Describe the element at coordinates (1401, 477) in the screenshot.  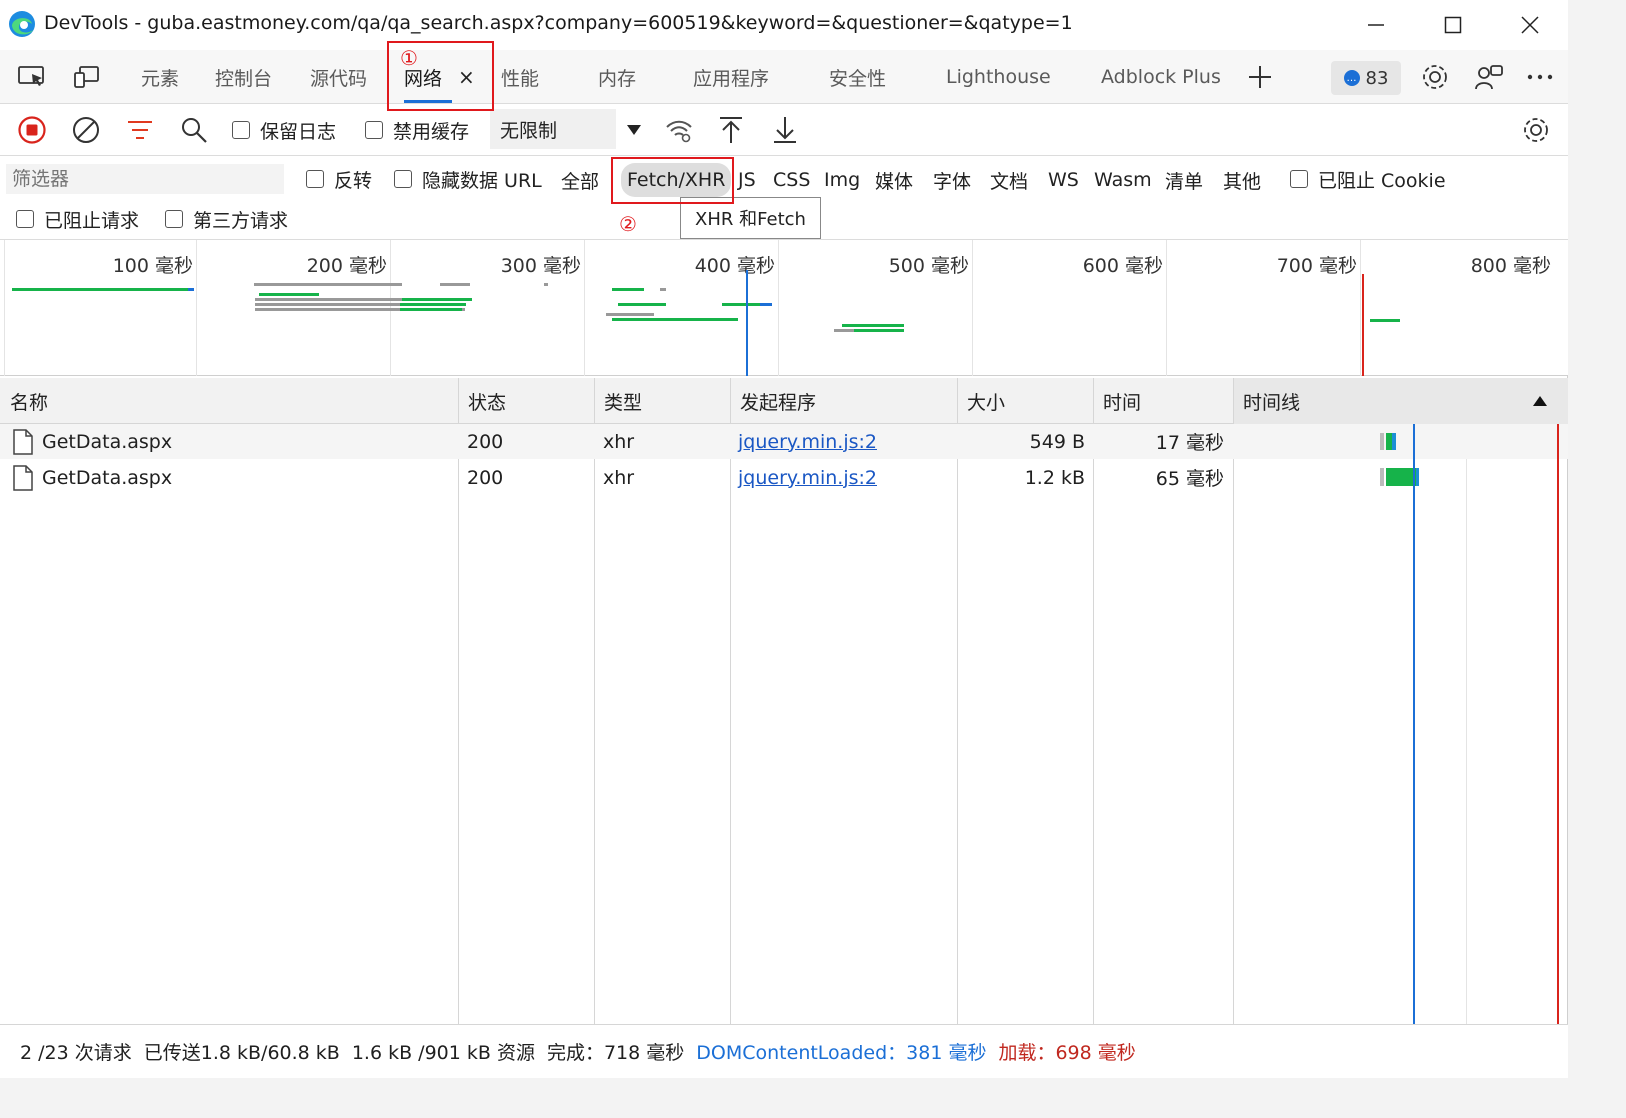
I see `waterfall-bar-waiting` at that location.